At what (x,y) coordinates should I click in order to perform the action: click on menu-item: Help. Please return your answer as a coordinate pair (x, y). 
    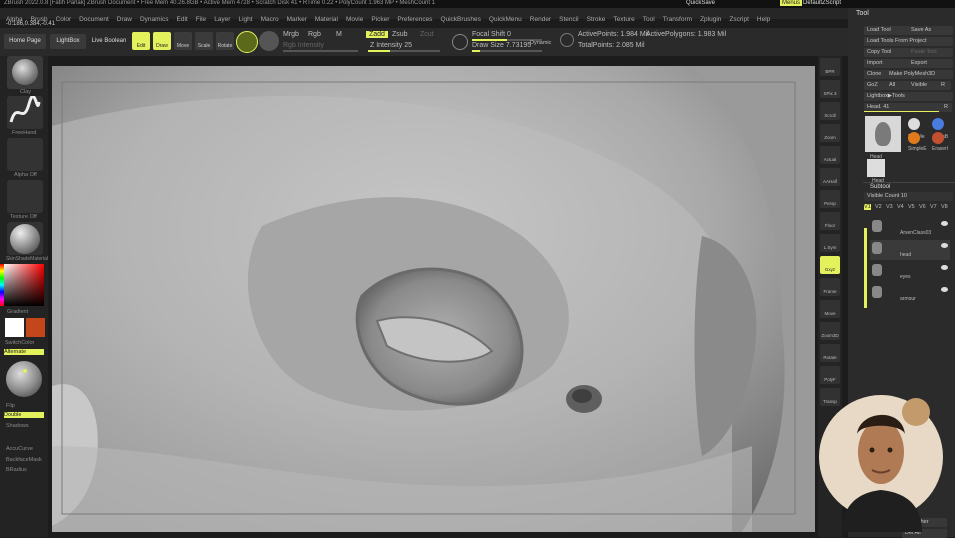
    Looking at the image, I should click on (763, 19).